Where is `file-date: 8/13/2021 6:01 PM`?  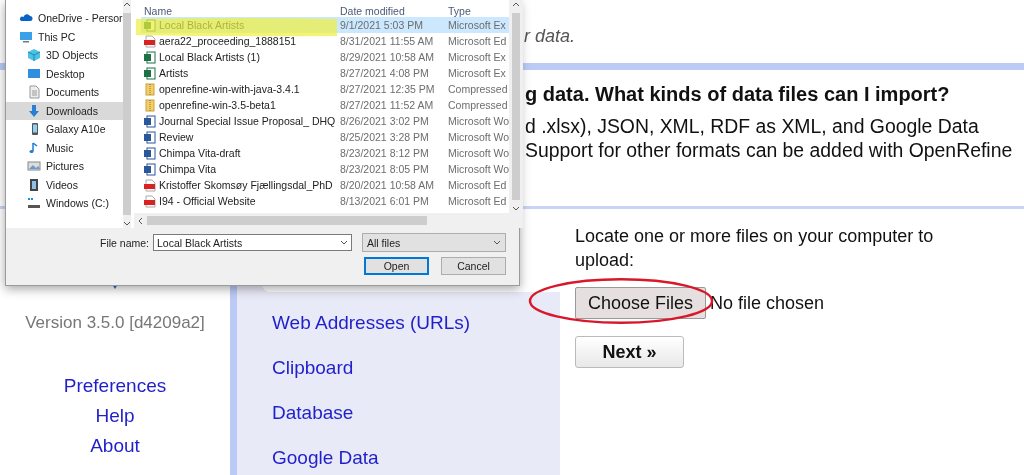
file-date: 8/13/2021 6:01 PM is located at coordinates (385, 201).